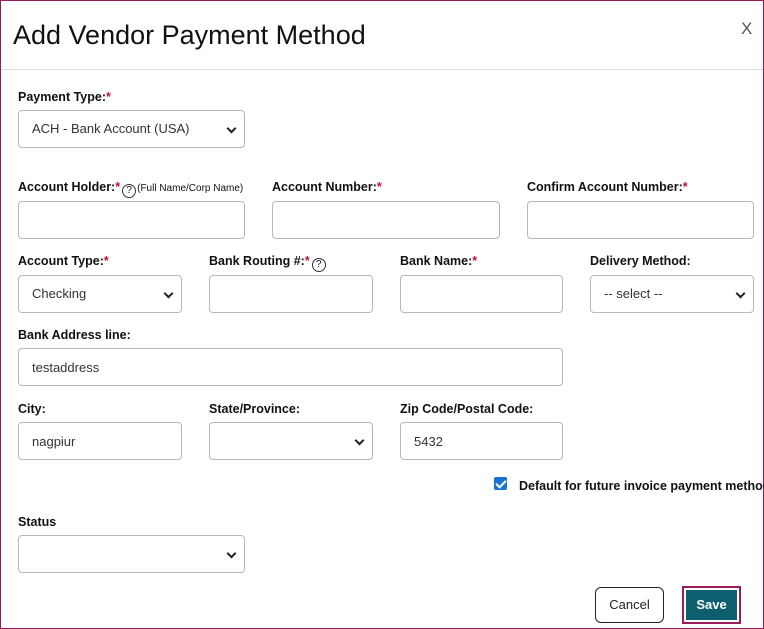 This screenshot has height=629, width=764. What do you see at coordinates (467, 409) in the screenshot?
I see `zip-label: Zip Code/Postal Code:` at bounding box center [467, 409].